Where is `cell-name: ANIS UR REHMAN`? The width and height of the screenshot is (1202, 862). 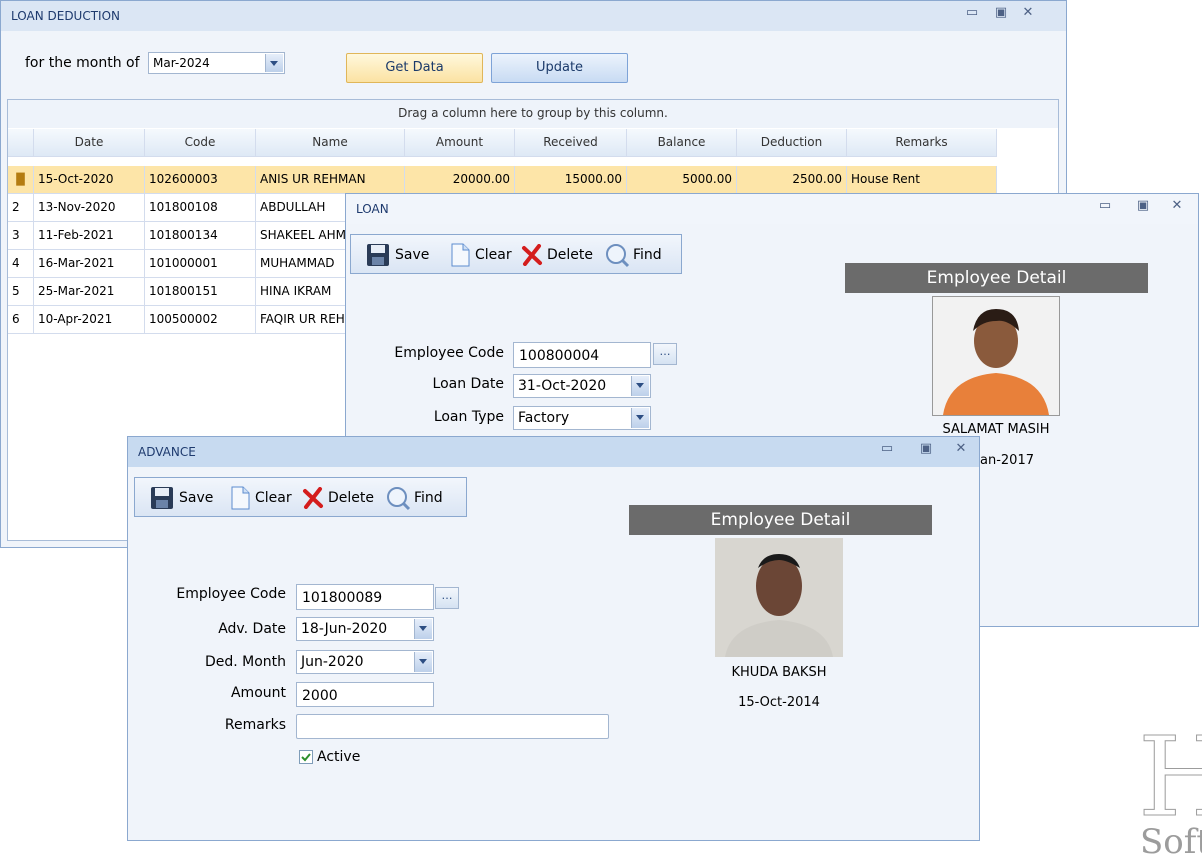 cell-name: ANIS UR REHMAN is located at coordinates (330, 180).